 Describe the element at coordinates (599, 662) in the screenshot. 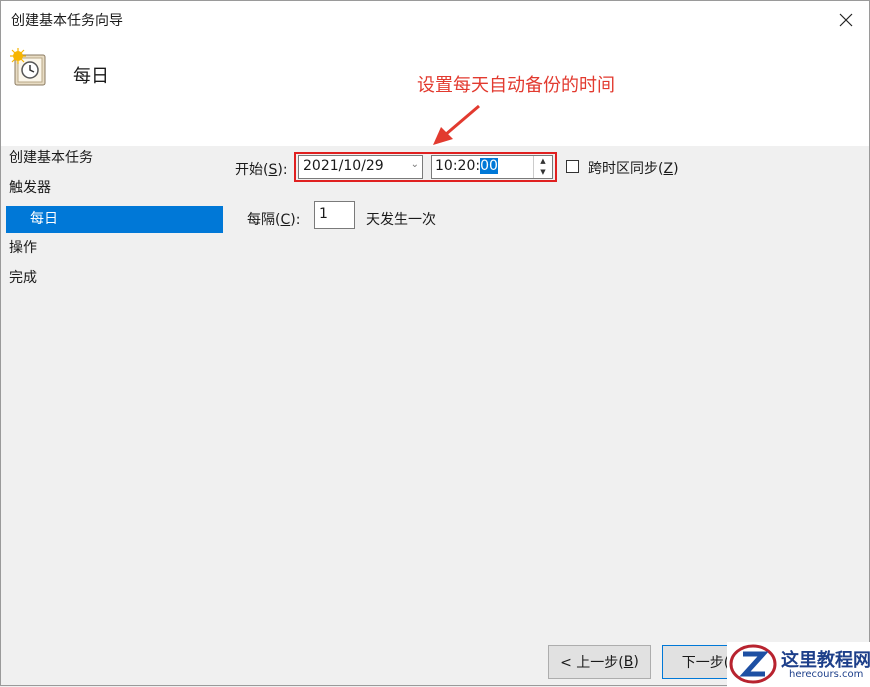

I see `back-button: < 上一步(B)` at that location.